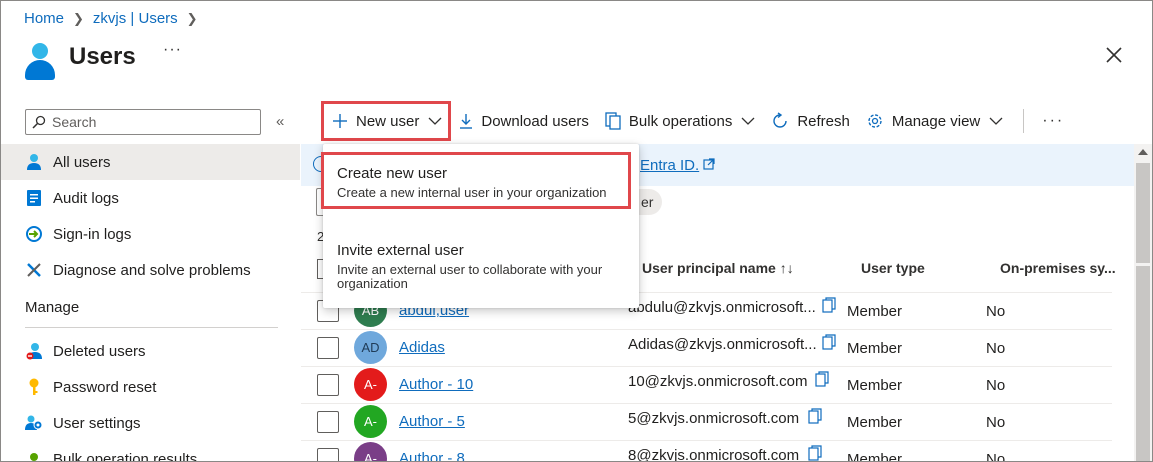  Describe the element at coordinates (934, 121) in the screenshot. I see `manage-view-button: Manage view` at that location.